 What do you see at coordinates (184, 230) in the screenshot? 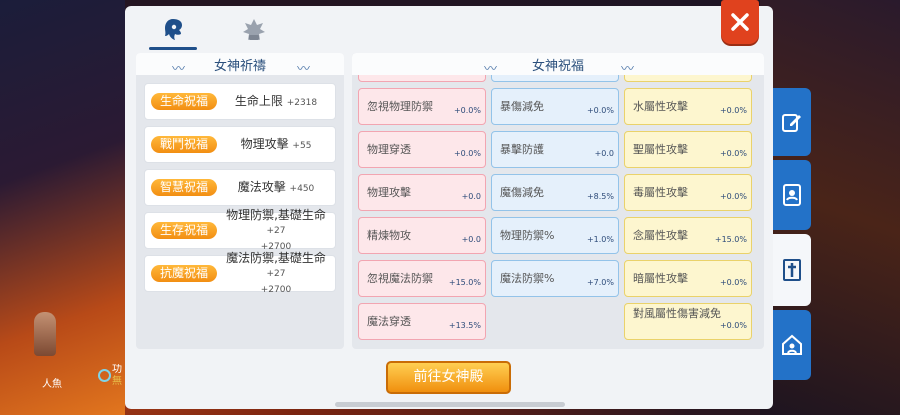
I see `blessing-badge: 生存祝福` at bounding box center [184, 230].